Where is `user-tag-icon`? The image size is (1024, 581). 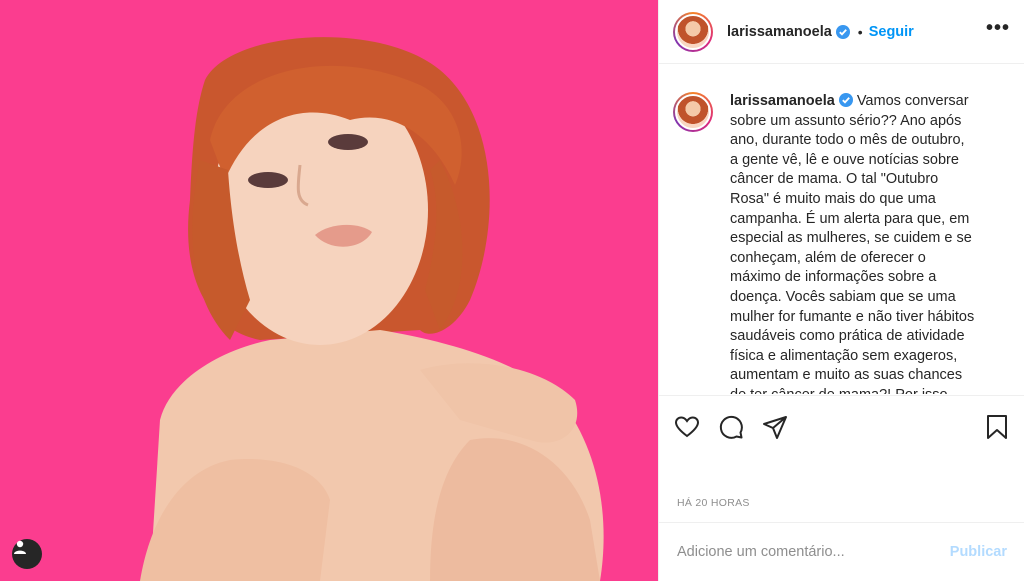
user-tag-icon is located at coordinates (27, 554).